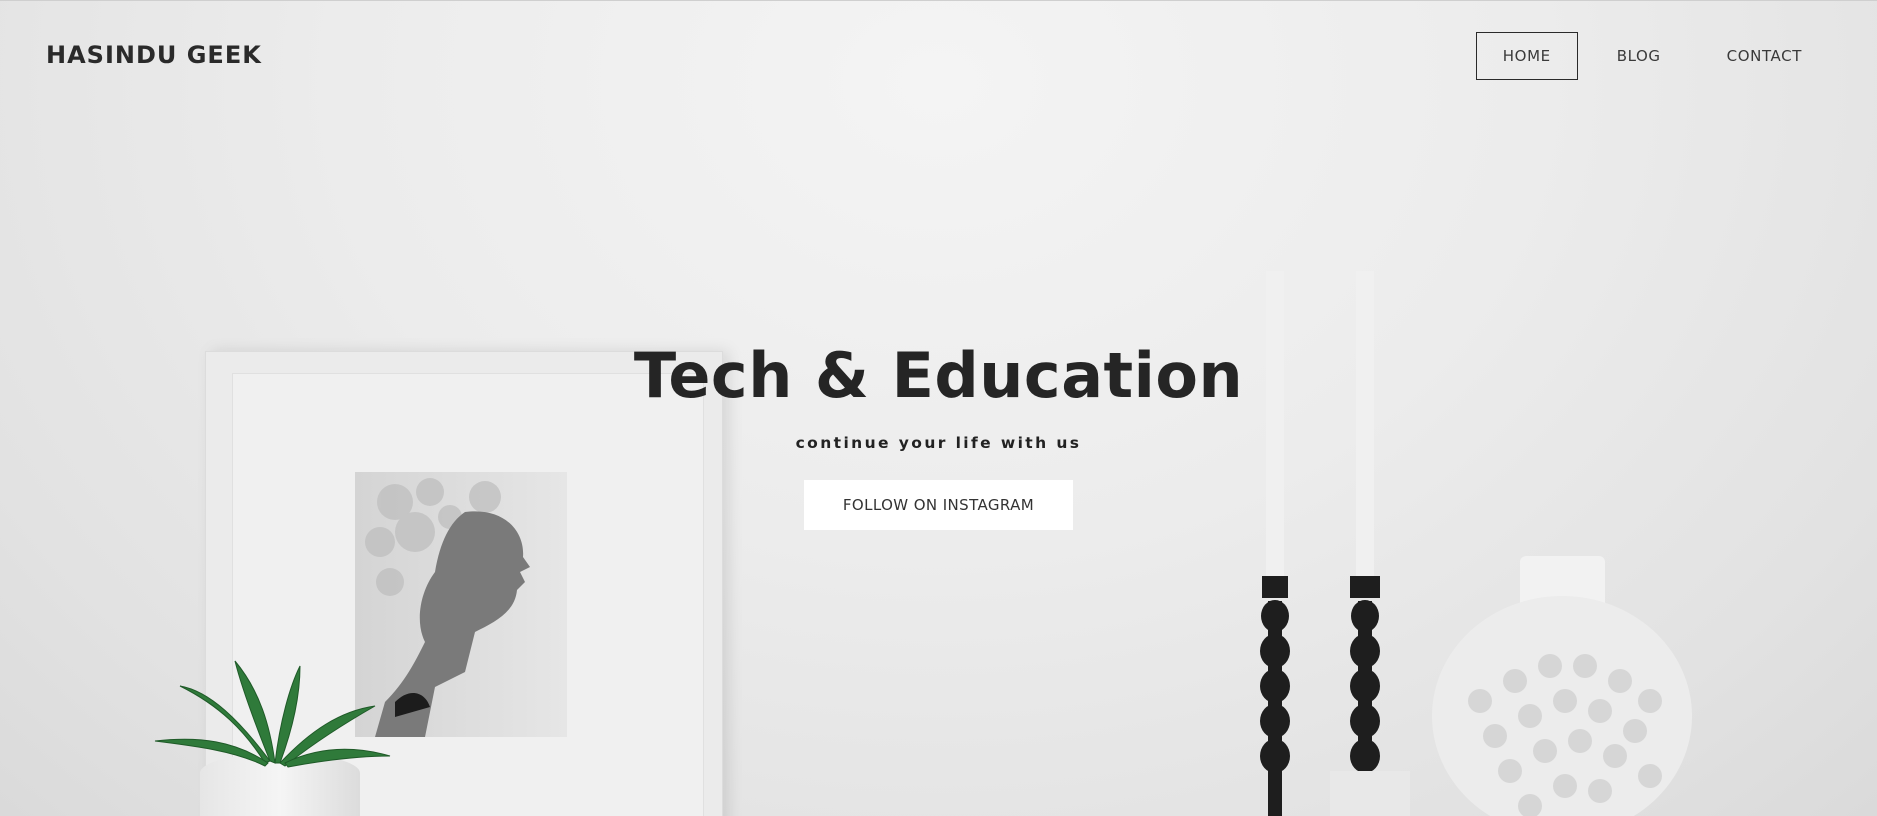 The width and height of the screenshot is (1877, 816). I want to click on follow-instagram-button: FOLLOW ON INSTAGRAM, so click(938, 505).